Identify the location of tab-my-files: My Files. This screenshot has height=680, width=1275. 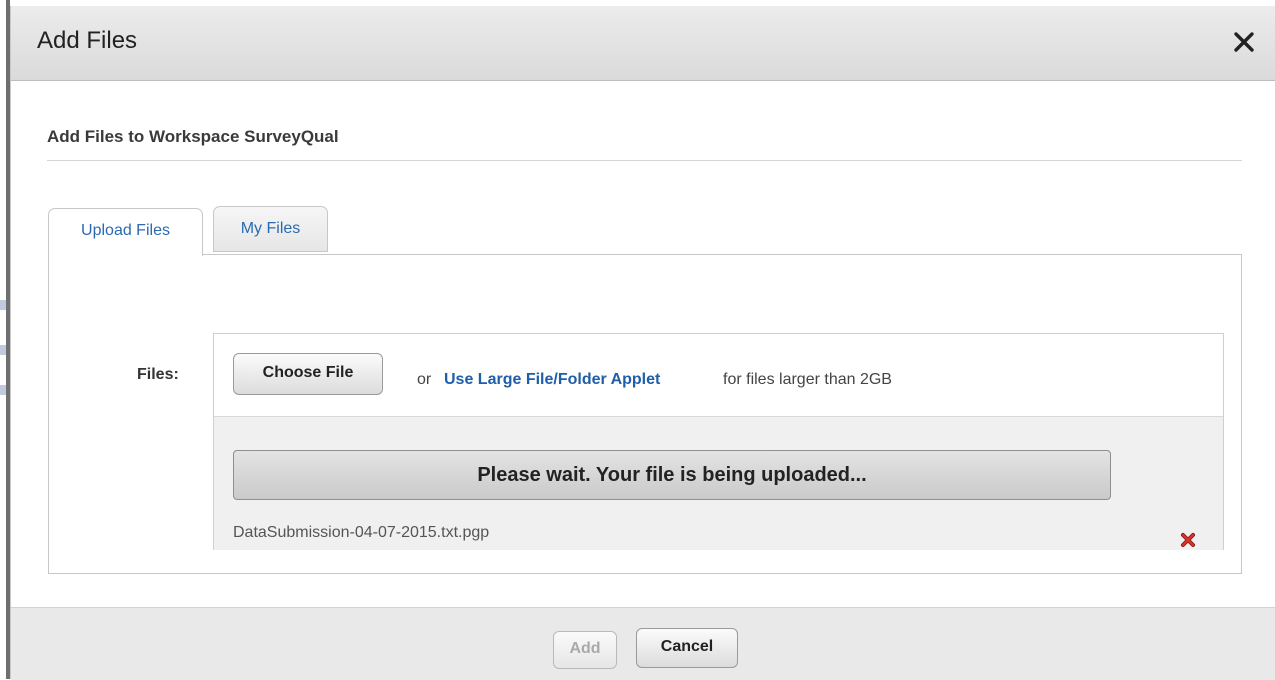
(270, 229).